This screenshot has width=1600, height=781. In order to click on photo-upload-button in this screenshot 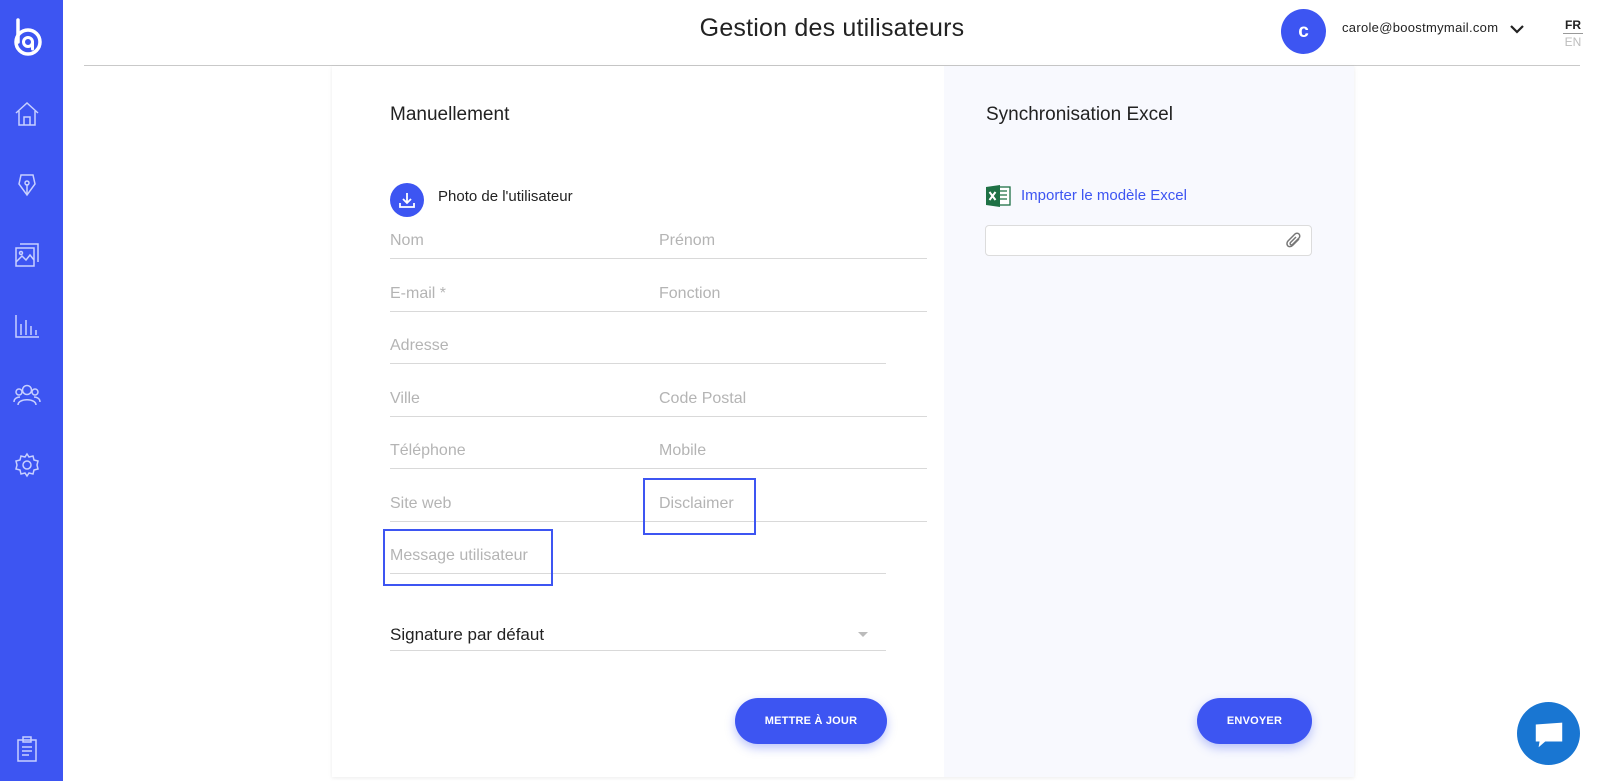, I will do `click(407, 200)`.